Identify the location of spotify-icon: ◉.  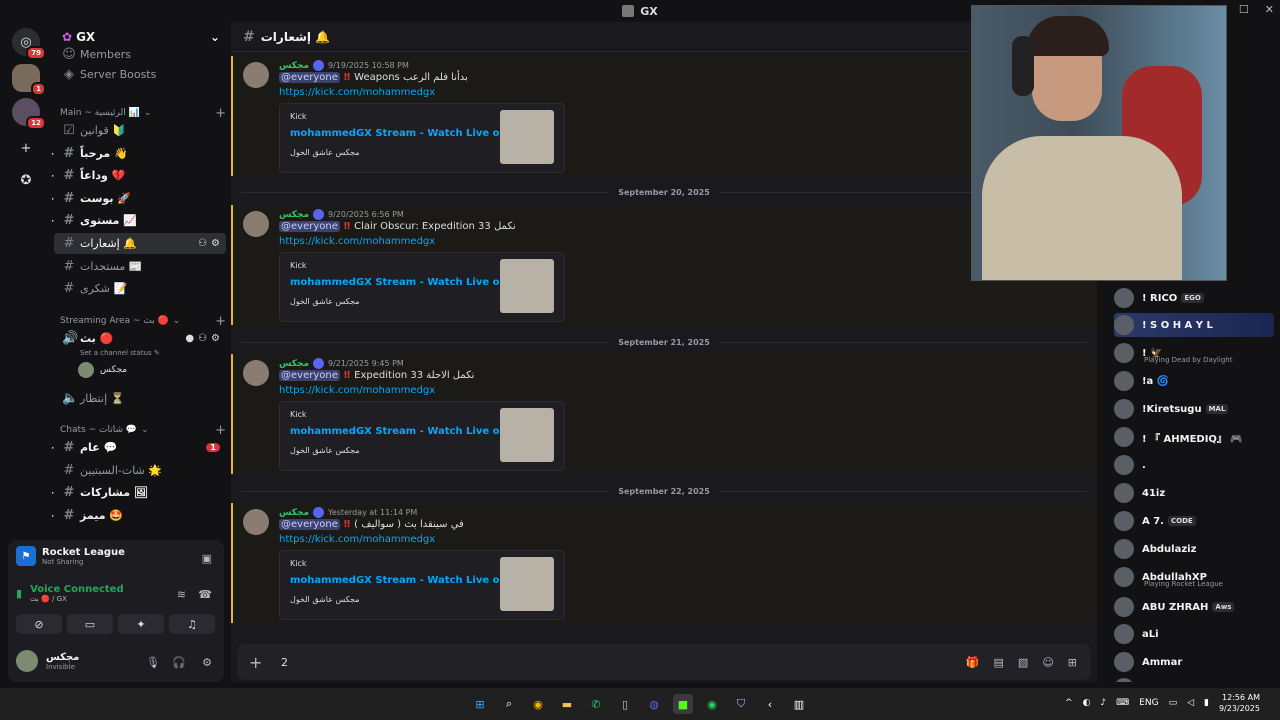
(712, 704).